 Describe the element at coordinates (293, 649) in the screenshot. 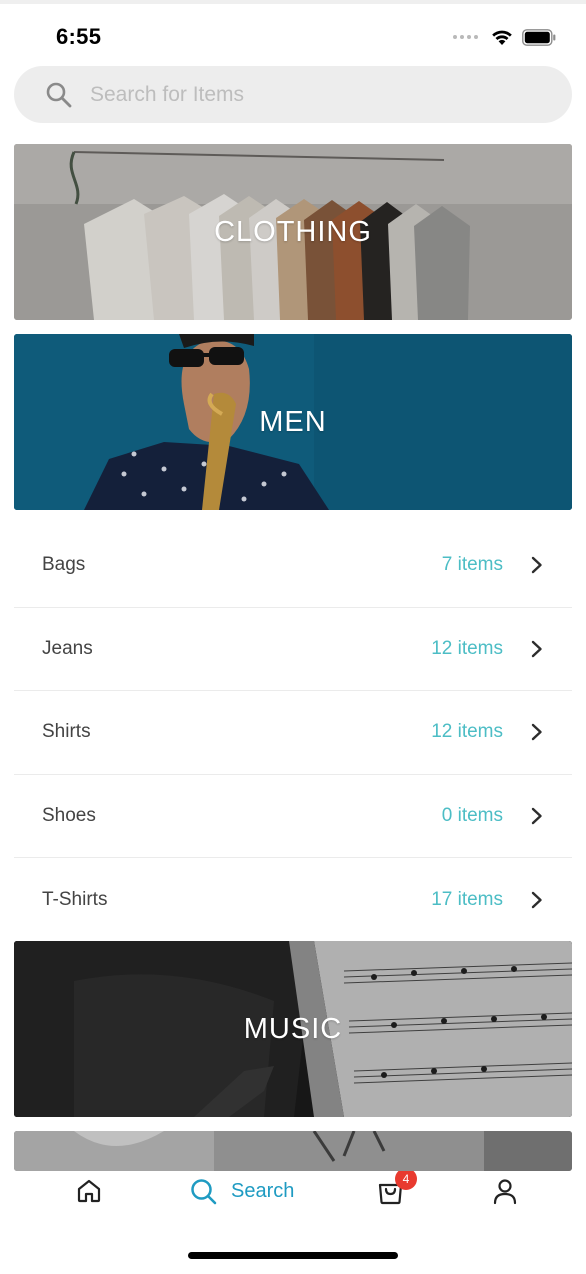

I see `list-item: Jeans 12 items` at that location.